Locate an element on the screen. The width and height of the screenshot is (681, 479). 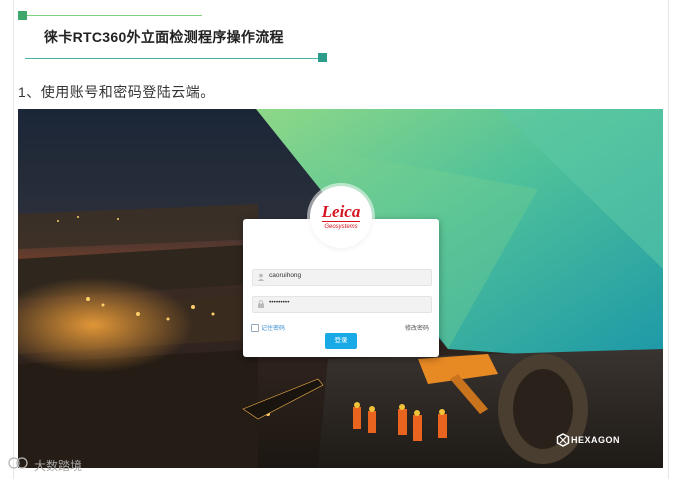
remember-password-checkbox is located at coordinates (255, 328).